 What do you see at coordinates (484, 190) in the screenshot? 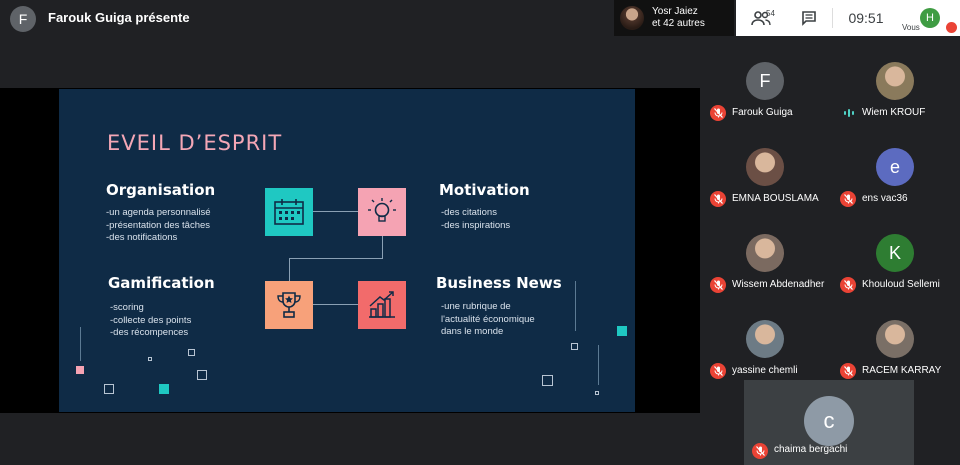
I see `section-title-motivation: Motivation` at bounding box center [484, 190].